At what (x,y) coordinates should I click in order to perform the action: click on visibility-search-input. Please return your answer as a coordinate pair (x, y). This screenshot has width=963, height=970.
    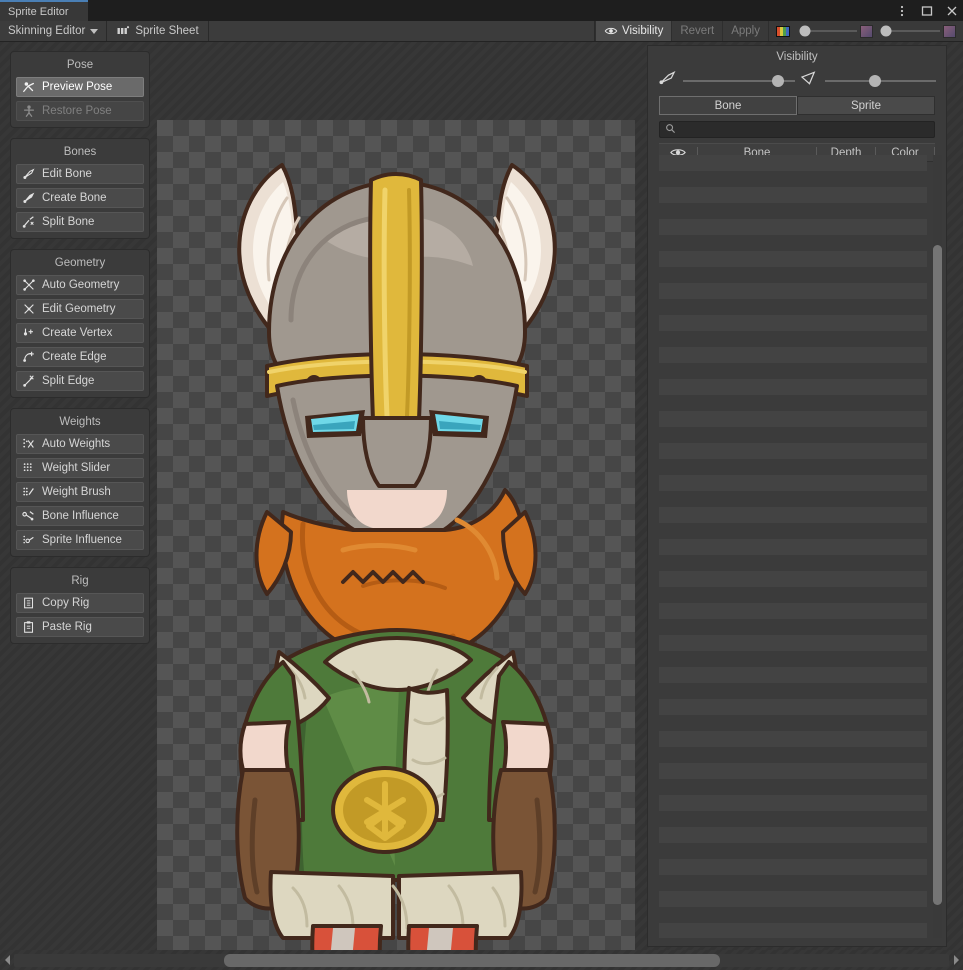
    Looking at the image, I should click on (805, 129).